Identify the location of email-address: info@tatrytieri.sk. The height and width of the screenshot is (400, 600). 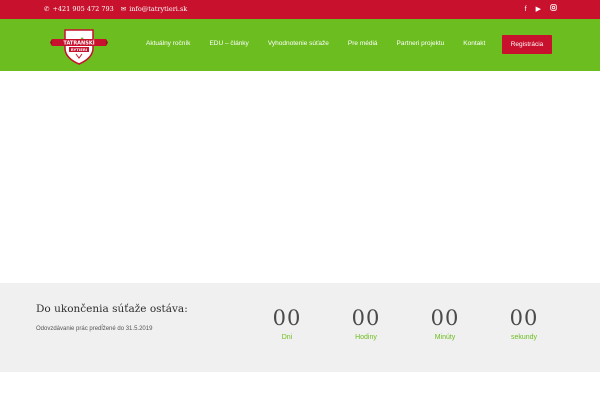
(158, 9).